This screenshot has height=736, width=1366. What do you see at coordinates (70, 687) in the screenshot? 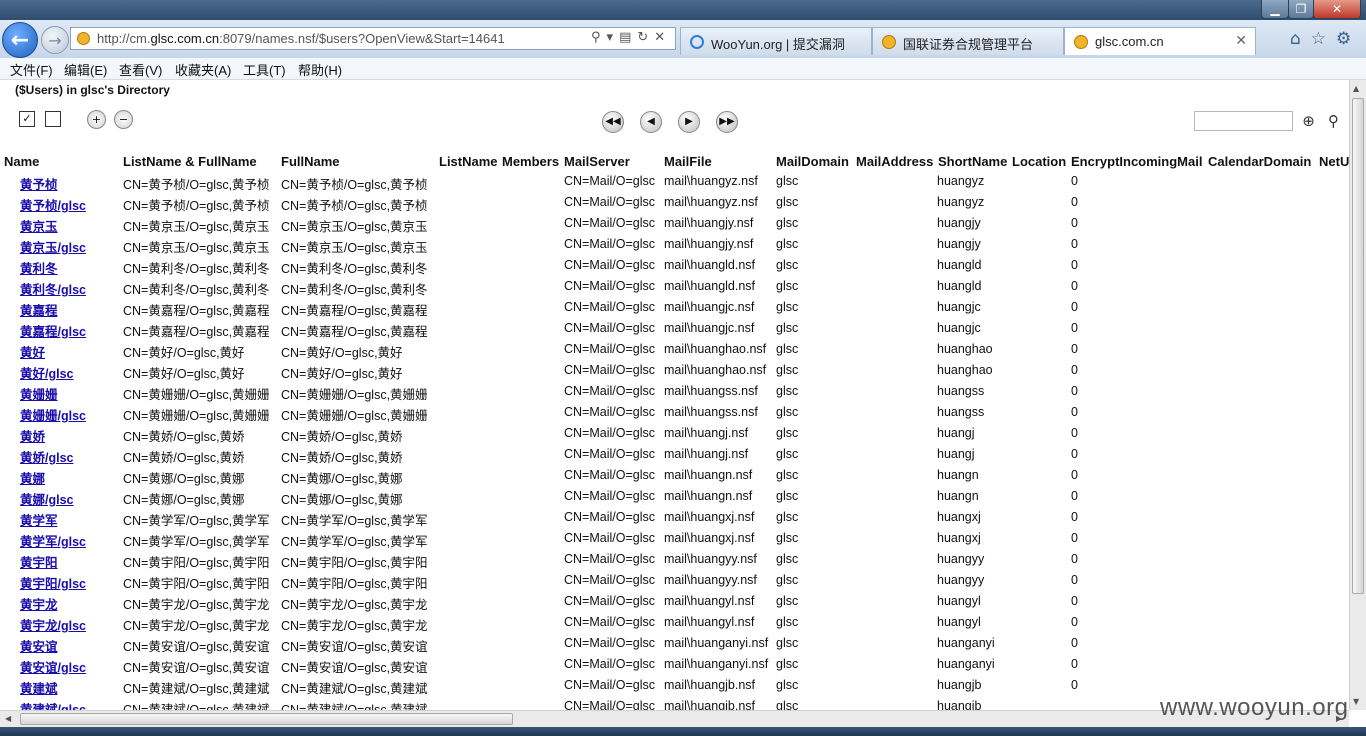
I see `user-name-link: 黄建斌` at bounding box center [70, 687].